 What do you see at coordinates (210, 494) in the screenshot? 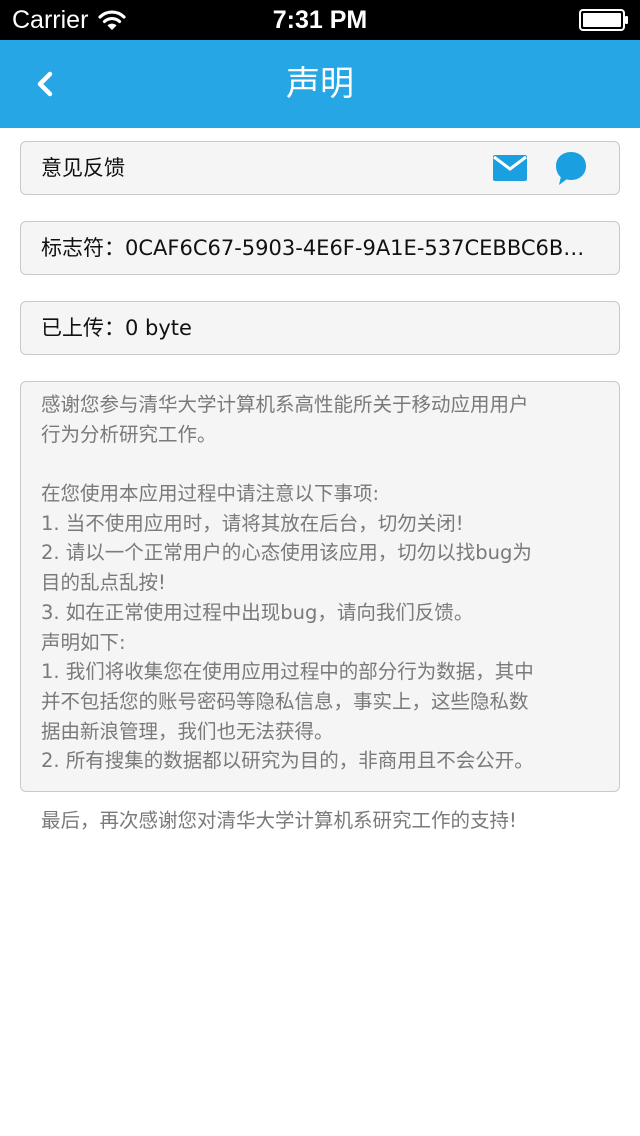
I see `statement-line: 在您使用本应用过程中请注意以下事项:` at bounding box center [210, 494].